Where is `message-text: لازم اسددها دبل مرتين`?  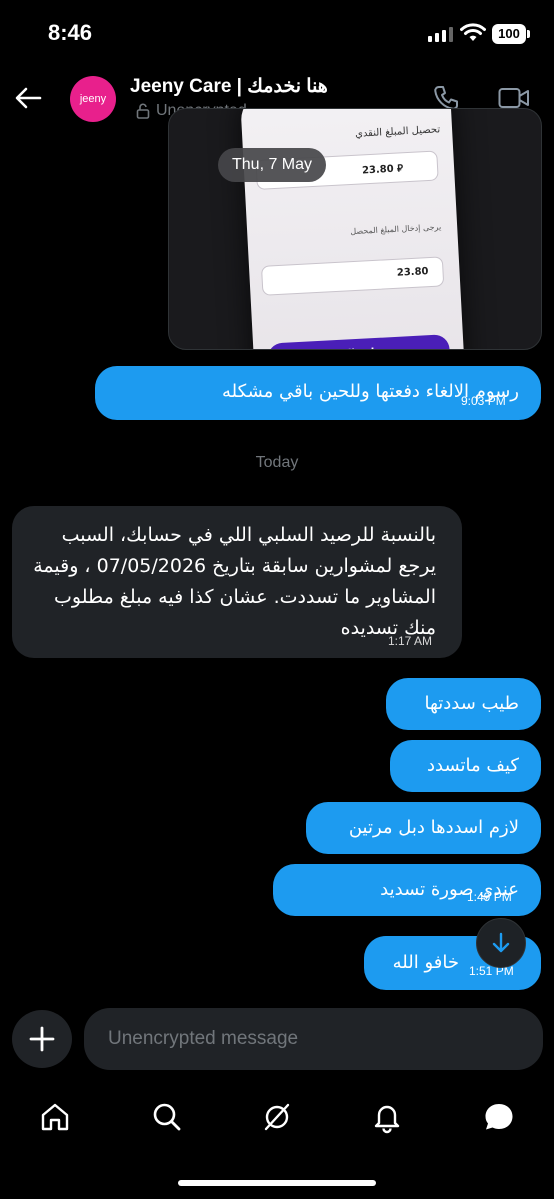
message-text: لازم اسددها دبل مرتين is located at coordinates (433, 827).